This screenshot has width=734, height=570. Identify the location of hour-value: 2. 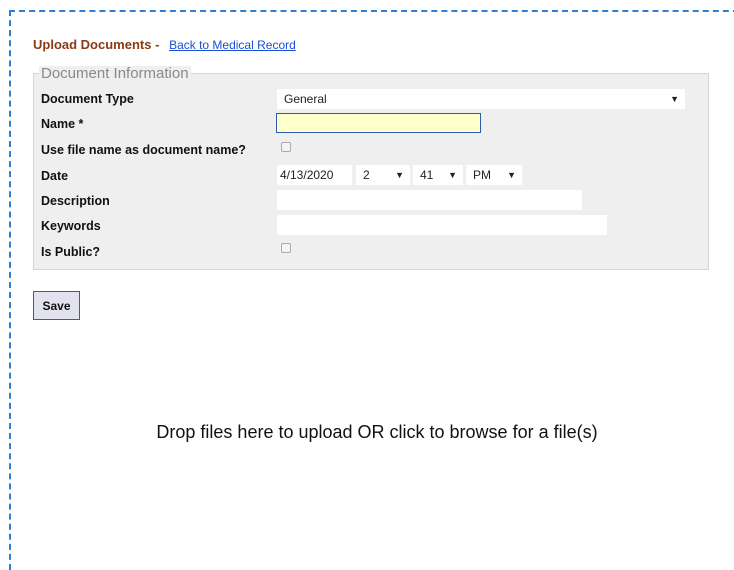
(366, 175).